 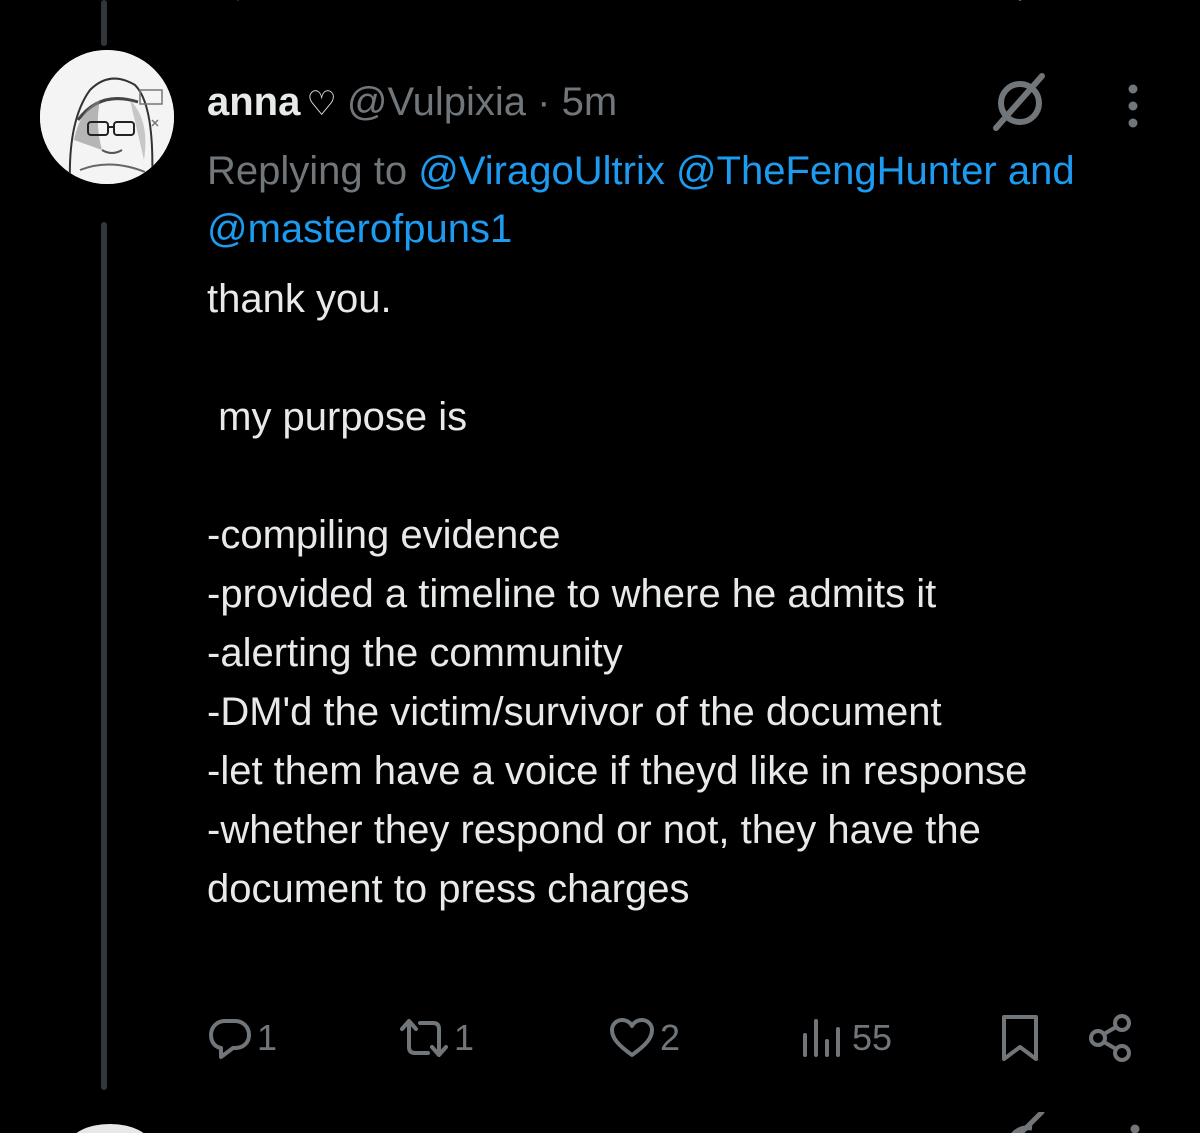 What do you see at coordinates (436, 102) in the screenshot?
I see `user-handle: @Vulpixia` at bounding box center [436, 102].